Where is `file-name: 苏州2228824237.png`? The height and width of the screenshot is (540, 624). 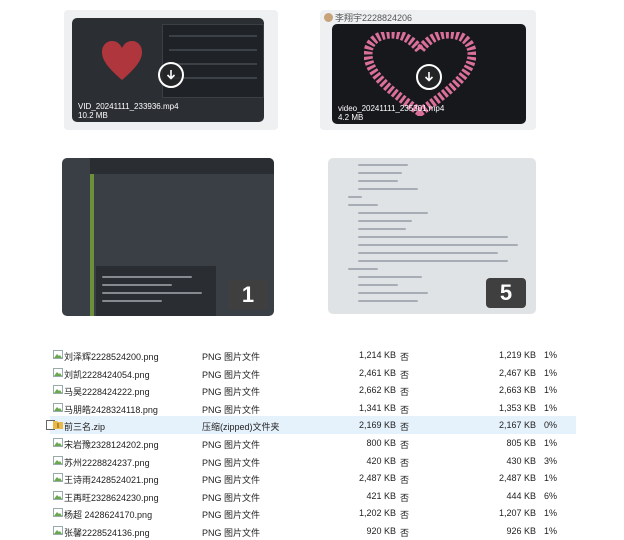 file-name: 苏州2228824237.png is located at coordinates (107, 462).